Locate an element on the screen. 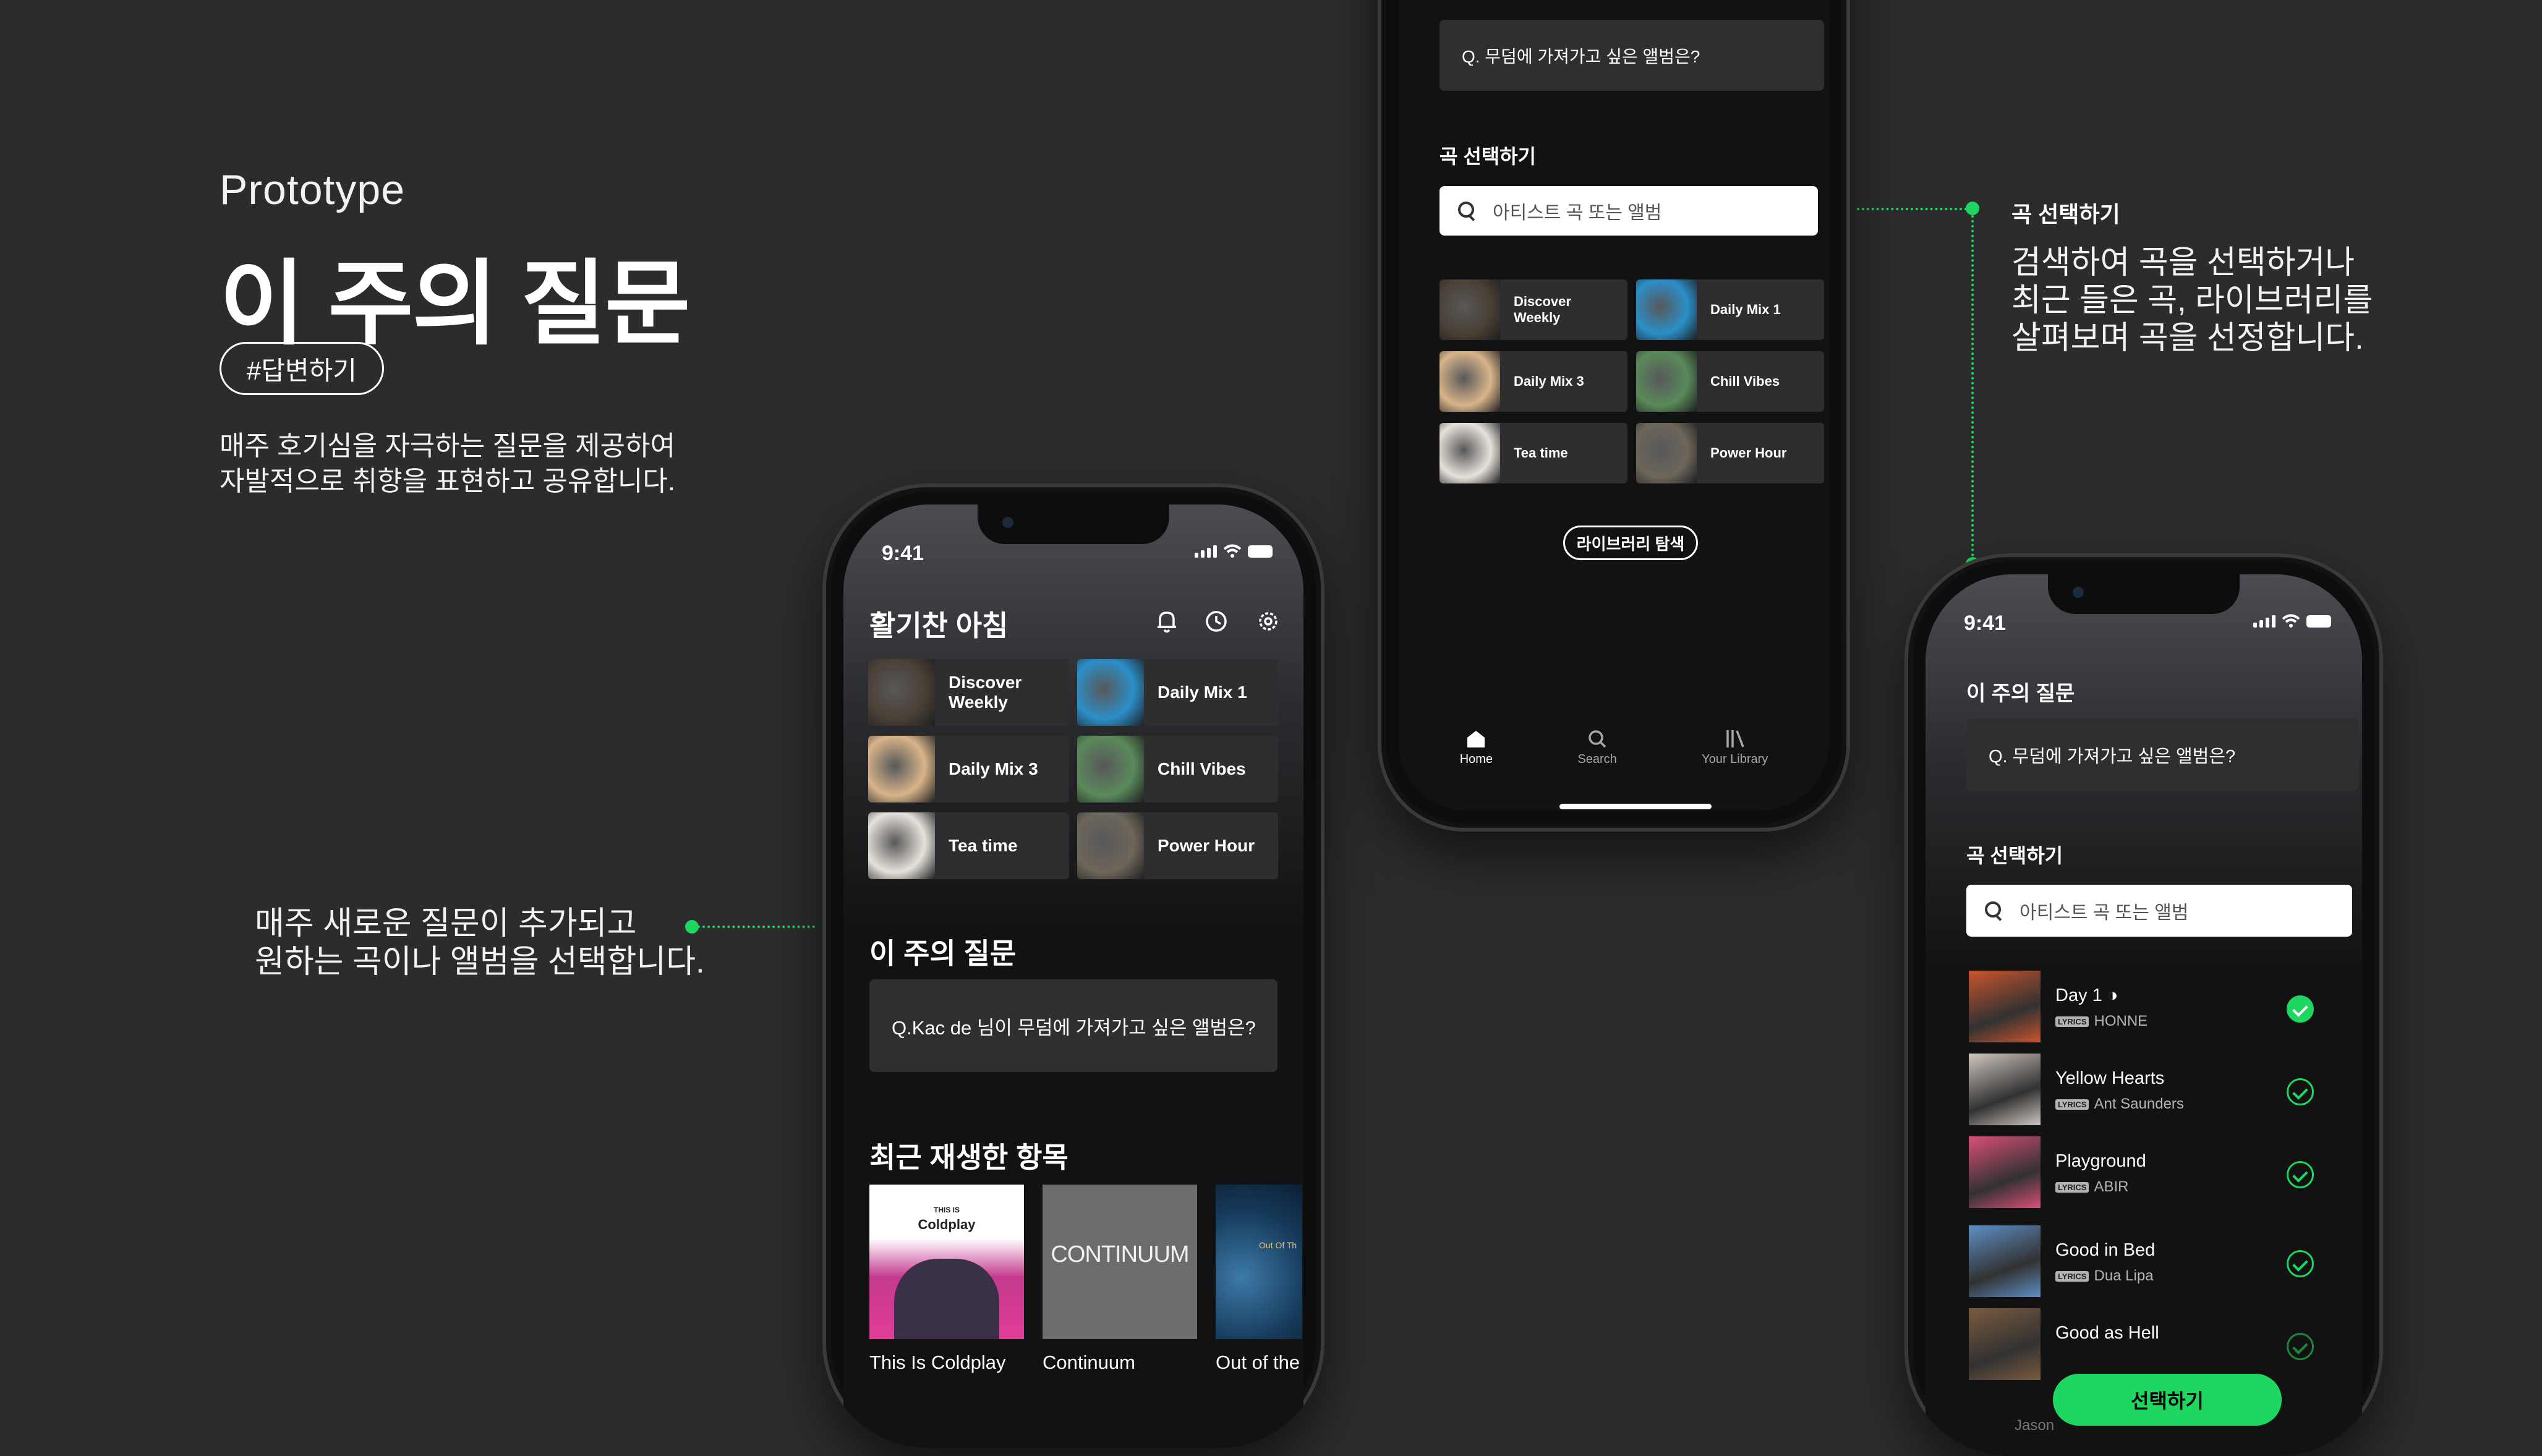  song-artist: LYRICS Ant Saunders is located at coordinates (2119, 1104).